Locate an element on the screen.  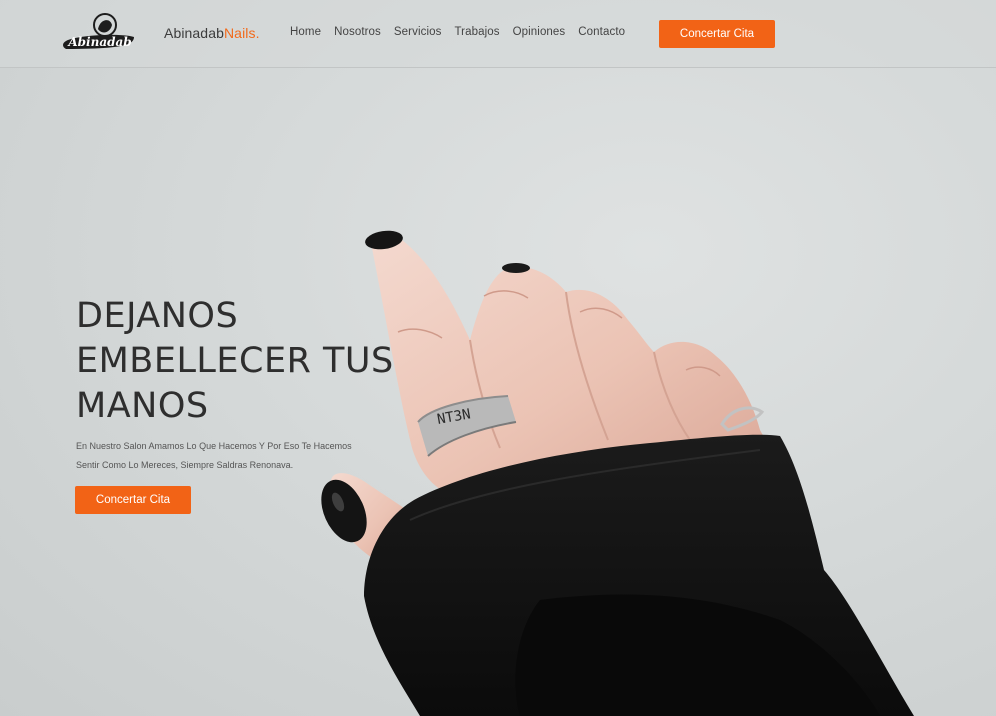
nav-link-opiniones: Opiniones is located at coordinates (539, 32).